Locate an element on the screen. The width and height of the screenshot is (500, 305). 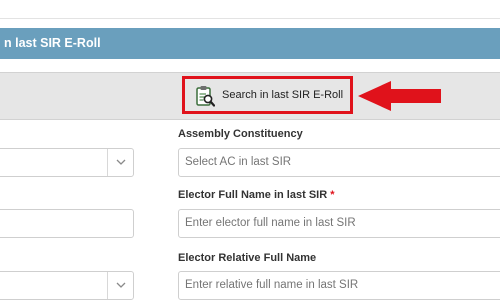
red-arrow-left-icon is located at coordinates (399, 96).